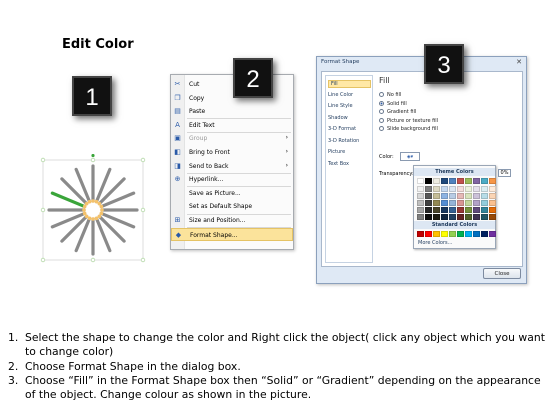  Describe the element at coordinates (349, 84) in the screenshot. I see `nav-item-fill: Fill` at that location.